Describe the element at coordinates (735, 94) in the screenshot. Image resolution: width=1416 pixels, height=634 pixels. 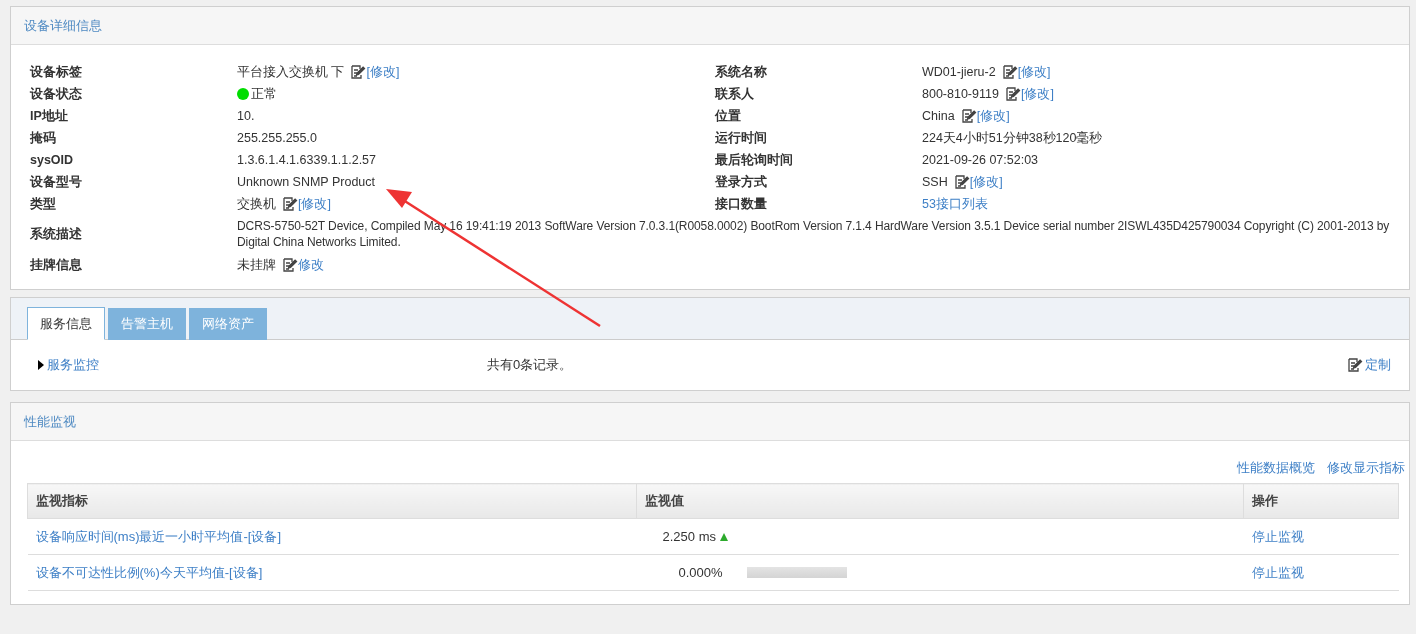
I see `field-label: 联系人` at that location.